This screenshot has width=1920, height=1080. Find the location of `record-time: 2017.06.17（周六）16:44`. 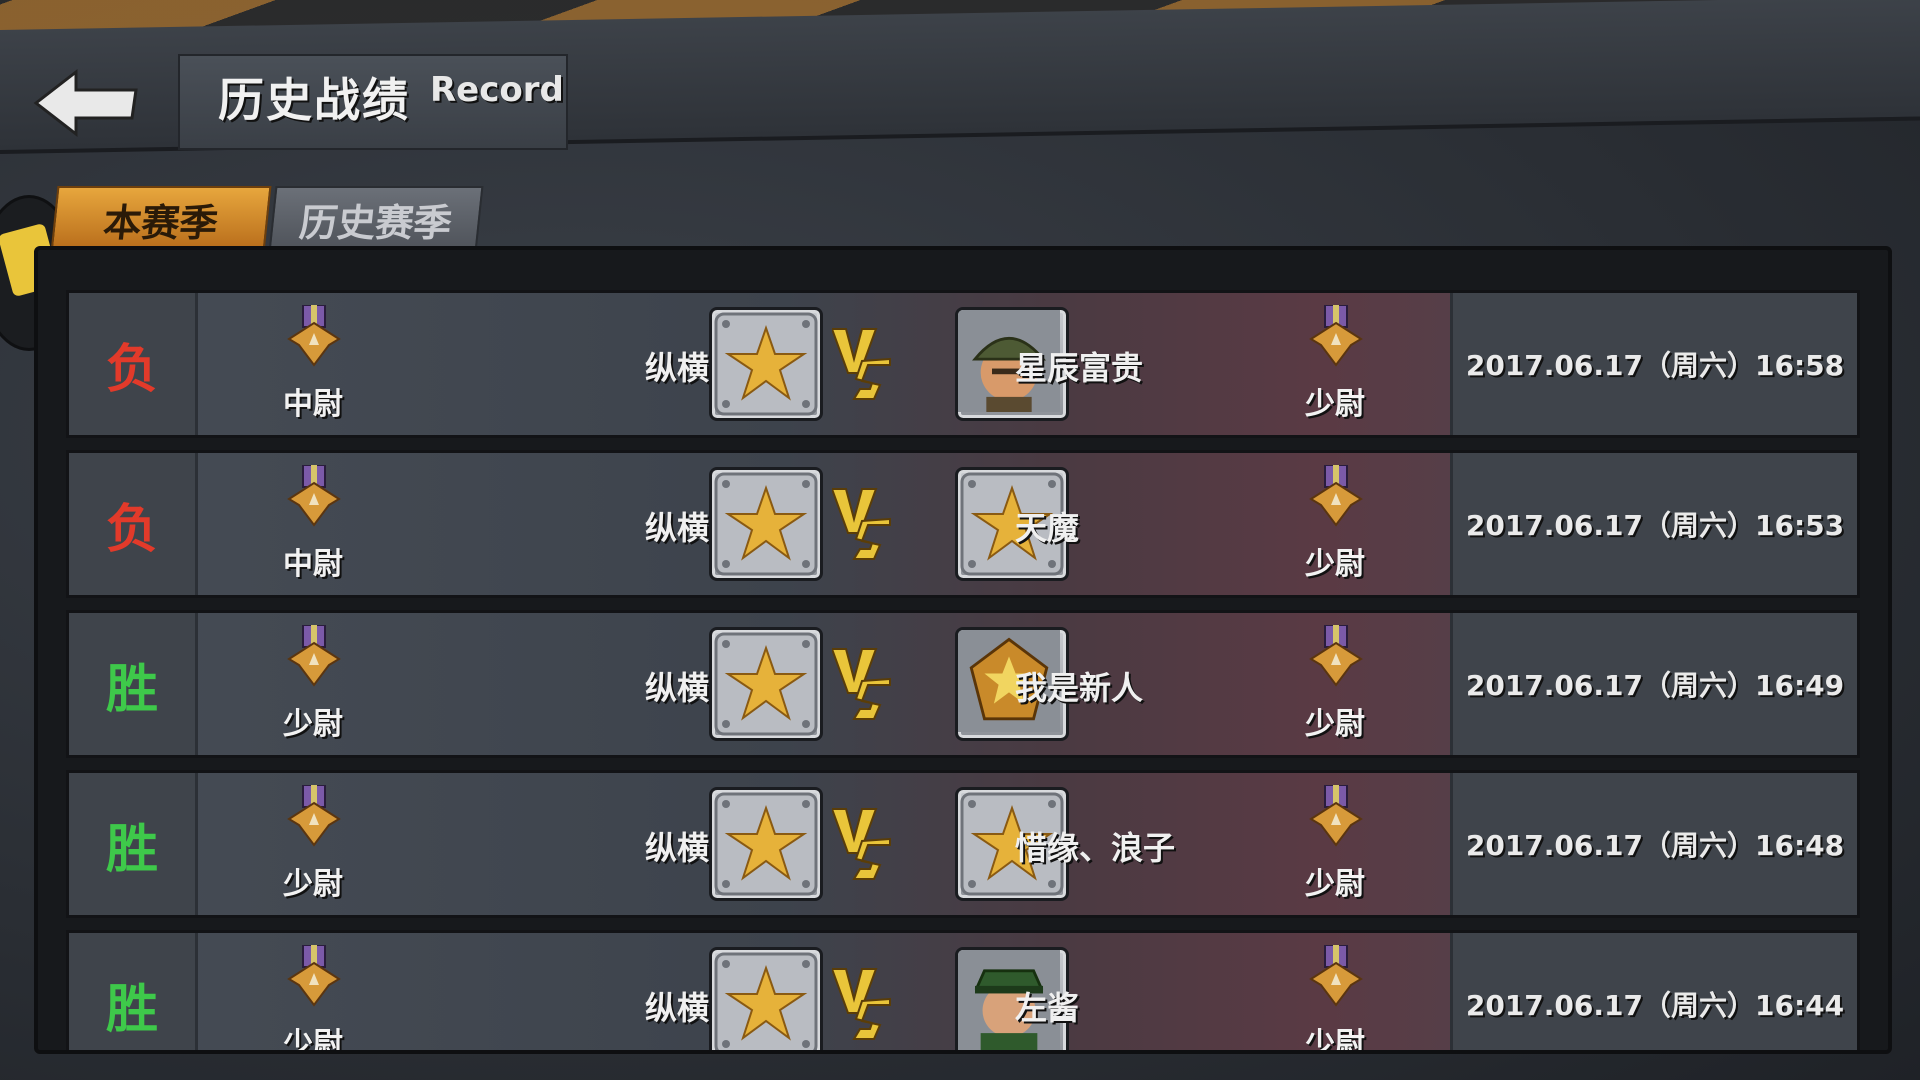

record-time: 2017.06.17（周六）16:44 is located at coordinates (1653, 991).